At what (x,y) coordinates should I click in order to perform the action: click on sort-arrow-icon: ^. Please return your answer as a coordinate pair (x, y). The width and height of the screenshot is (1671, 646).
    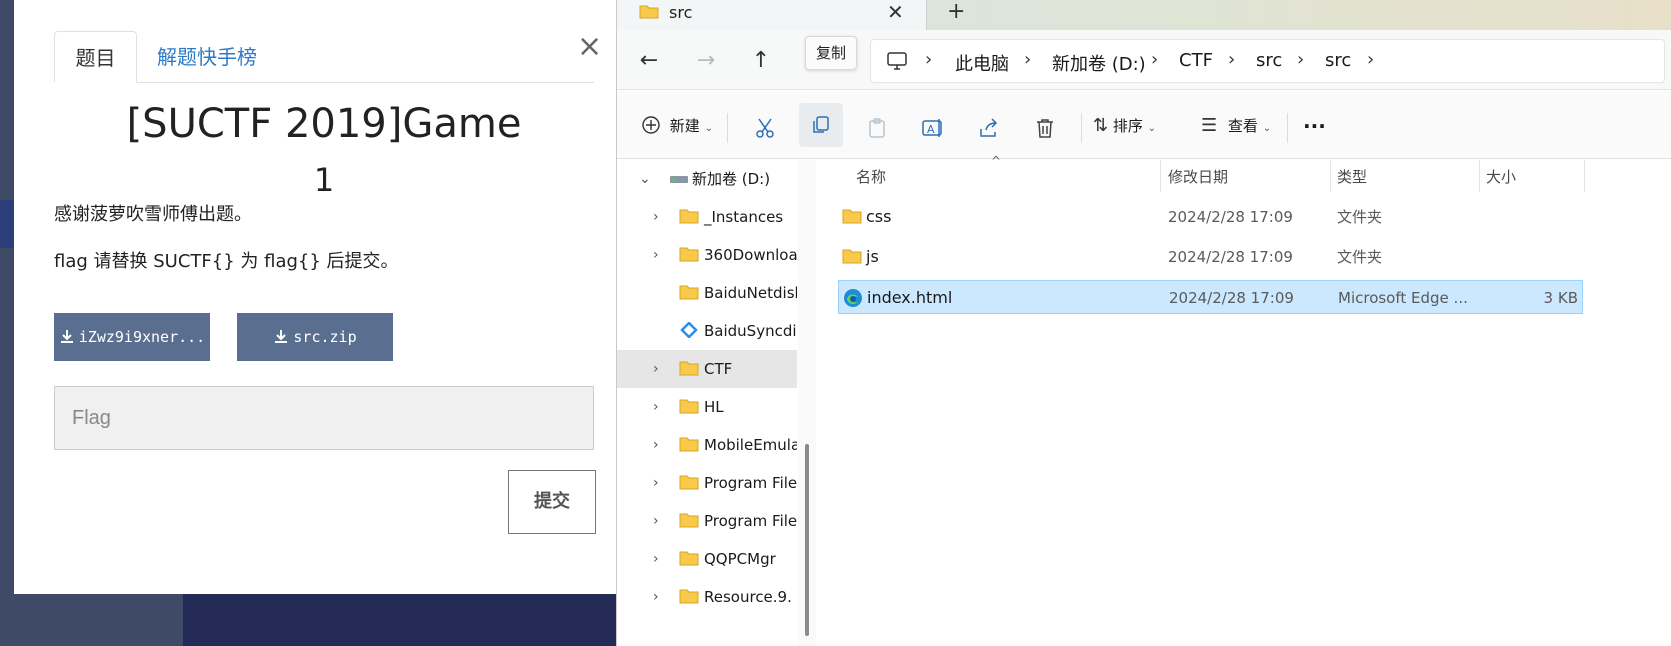
    Looking at the image, I should click on (996, 161).